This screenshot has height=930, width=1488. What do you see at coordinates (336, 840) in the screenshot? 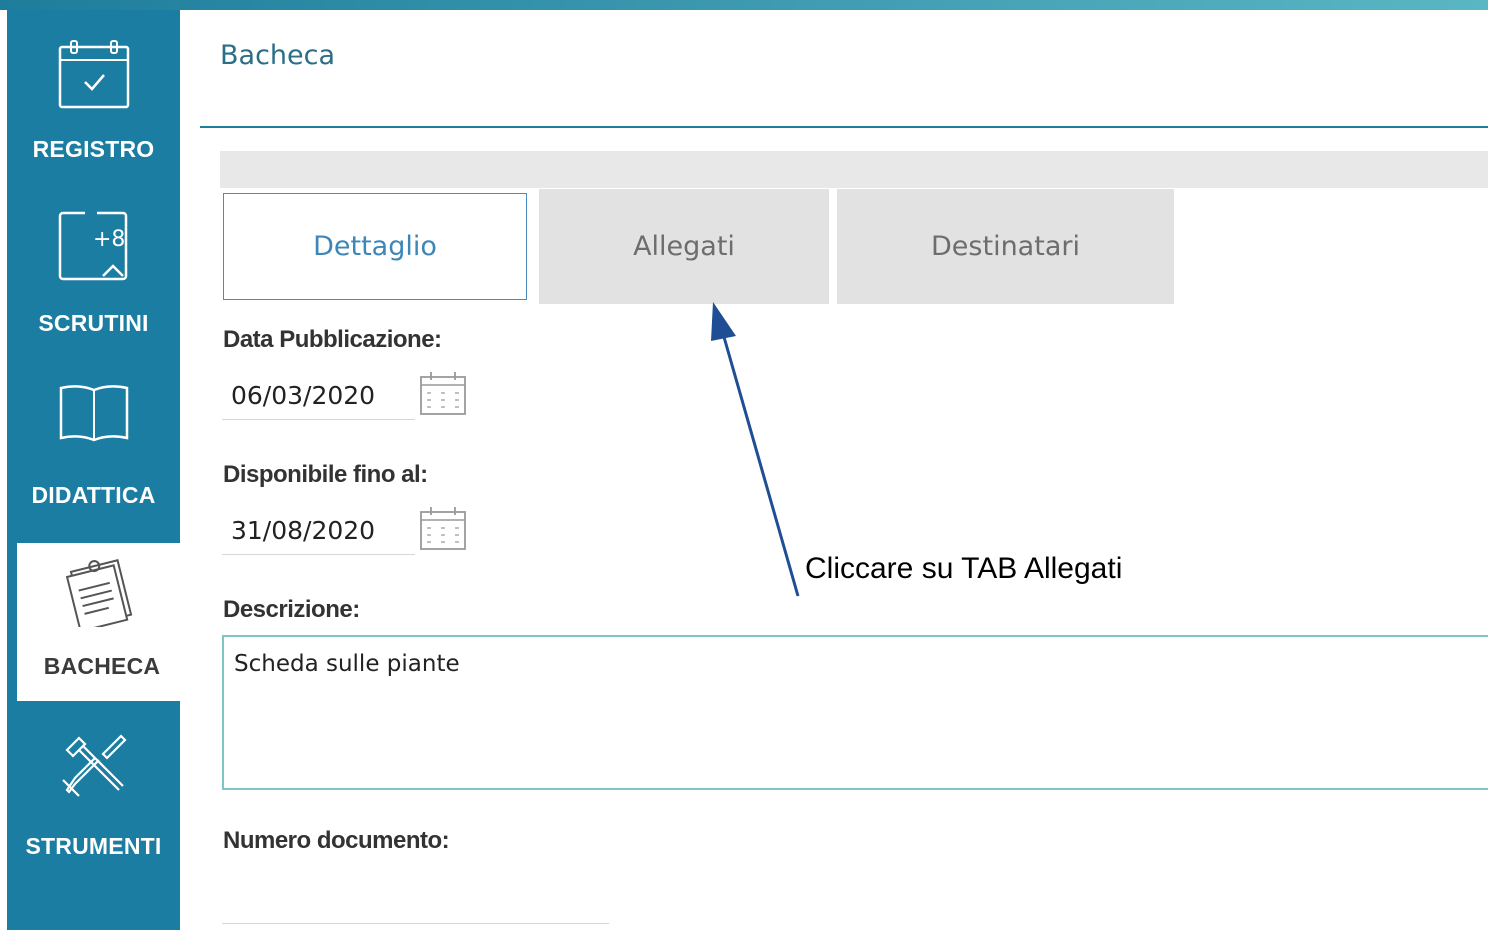
I see `numero-documento-label: Numero documento:` at bounding box center [336, 840].